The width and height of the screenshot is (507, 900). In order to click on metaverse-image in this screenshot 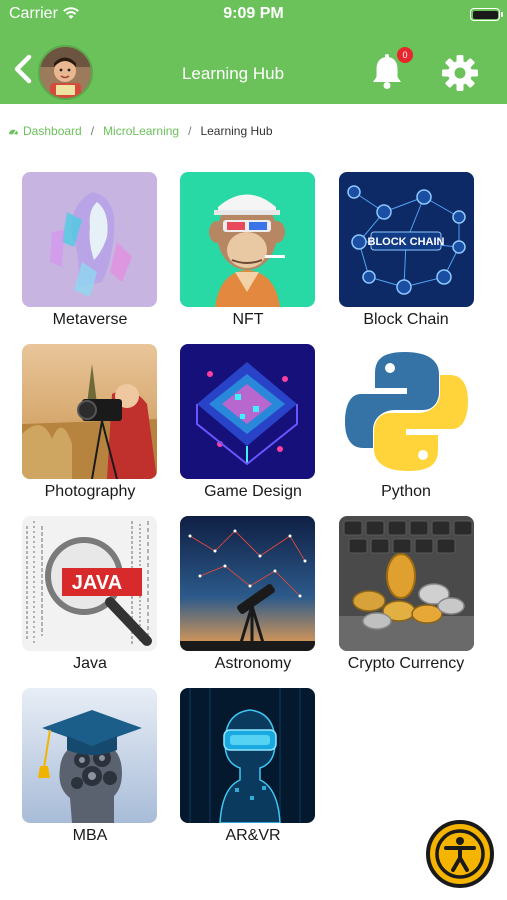, I will do `click(89, 239)`.